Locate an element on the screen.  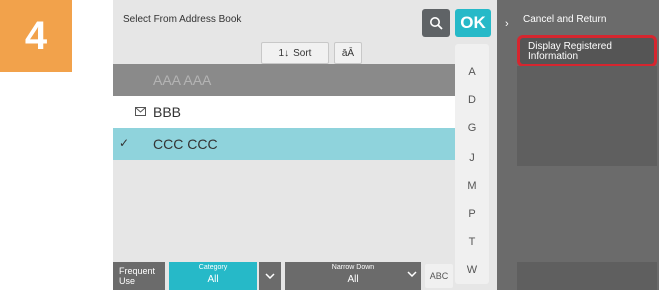
sort-button: 1↓ Sort is located at coordinates (295, 53).